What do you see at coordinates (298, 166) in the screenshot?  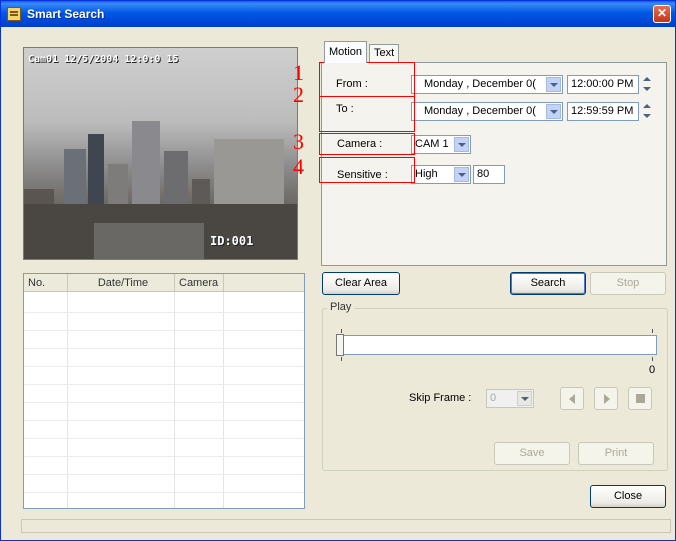 I see `annotation-number-4: 4` at bounding box center [298, 166].